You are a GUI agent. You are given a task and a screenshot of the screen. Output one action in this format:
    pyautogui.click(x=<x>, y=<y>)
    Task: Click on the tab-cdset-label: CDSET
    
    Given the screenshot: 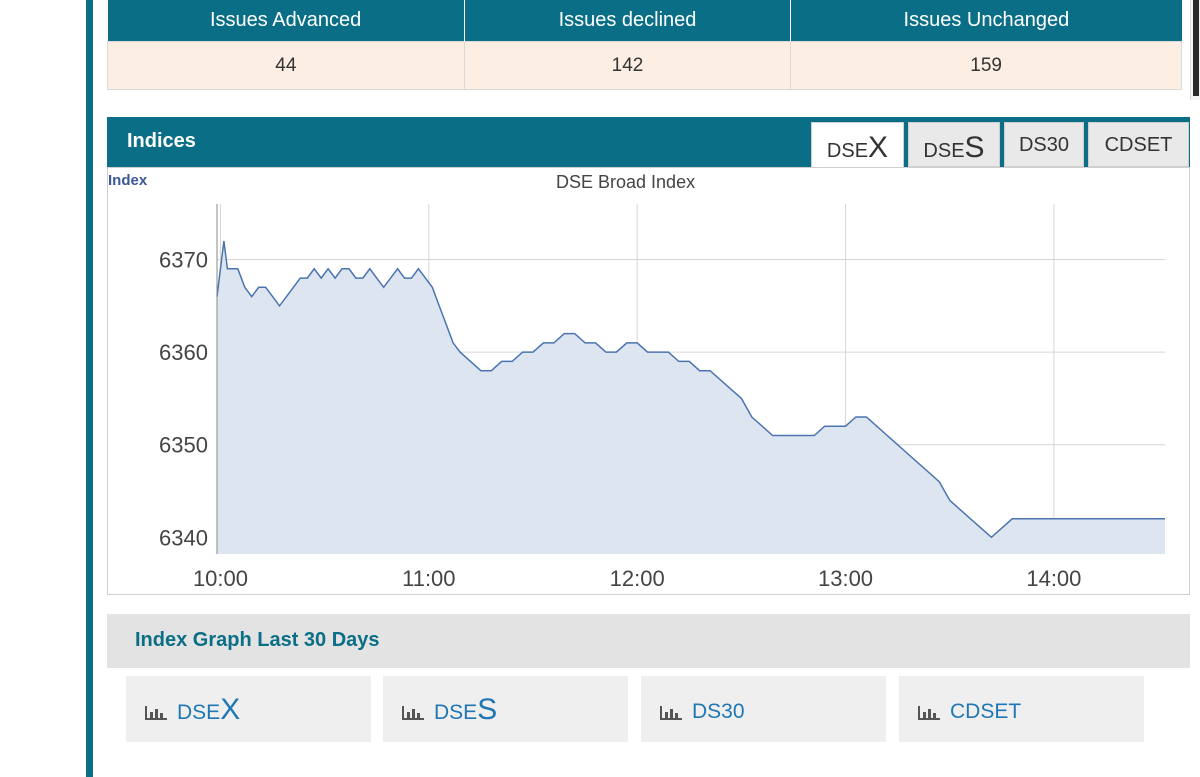 What is the action you would take?
    pyautogui.click(x=1138, y=145)
    